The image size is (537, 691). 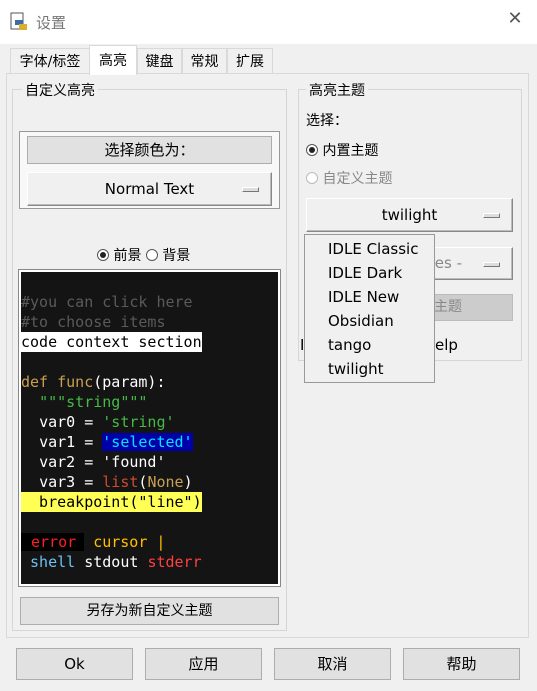 What do you see at coordinates (350, 151) in the screenshot?
I see `builtin-theme-label: 内置主题` at bounding box center [350, 151].